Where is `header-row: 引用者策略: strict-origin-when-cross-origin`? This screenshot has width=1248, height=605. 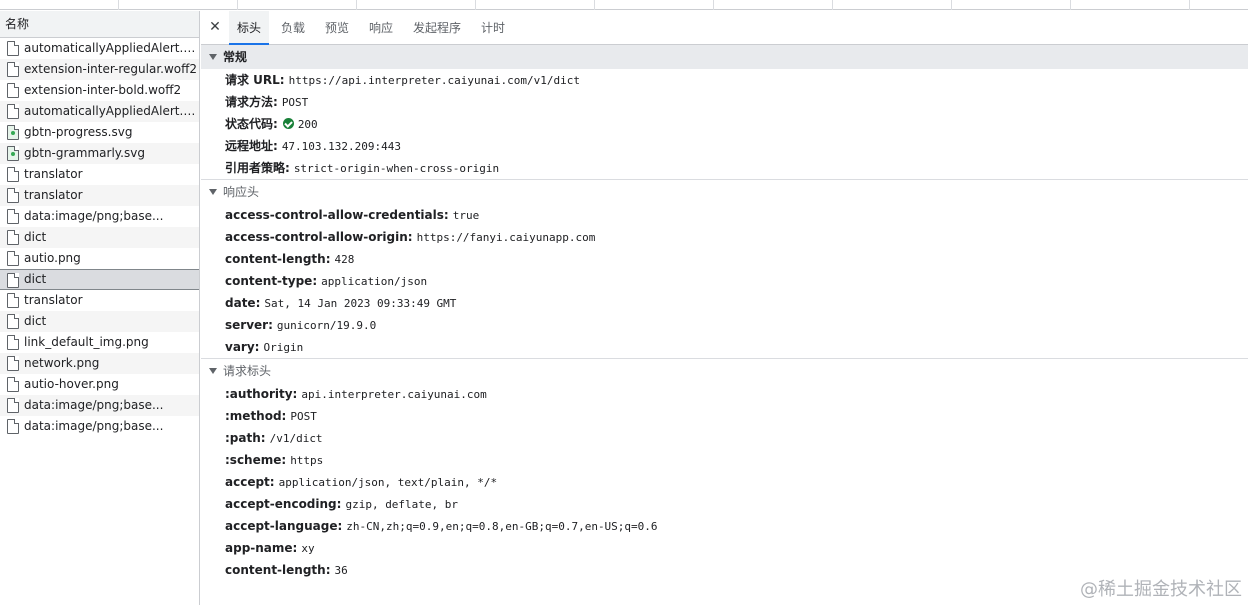
header-row: 引用者策略: strict-origin-when-cross-origin is located at coordinates (724, 168).